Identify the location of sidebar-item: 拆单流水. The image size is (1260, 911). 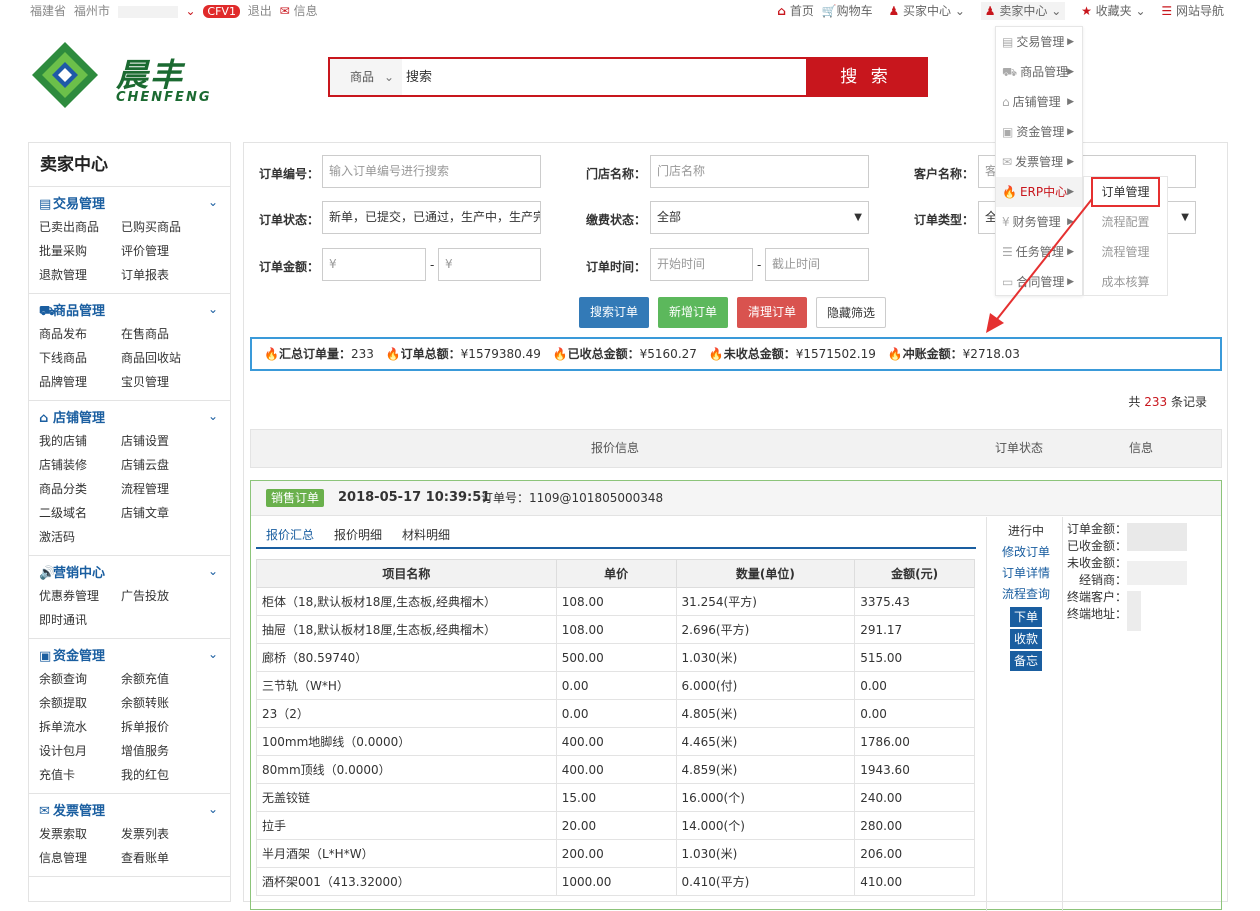
(80, 727).